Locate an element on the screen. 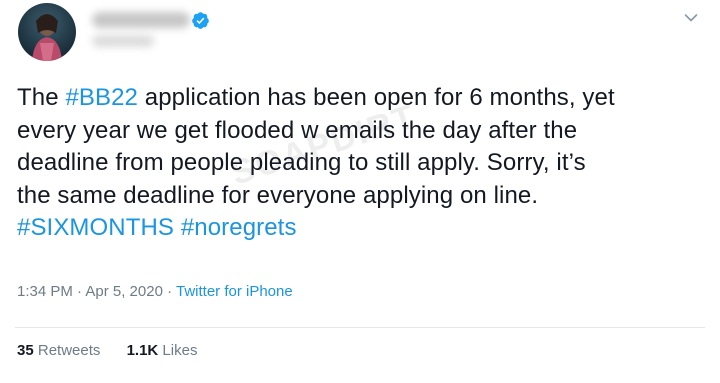 The height and width of the screenshot is (383, 720). avatar is located at coordinates (47, 32).